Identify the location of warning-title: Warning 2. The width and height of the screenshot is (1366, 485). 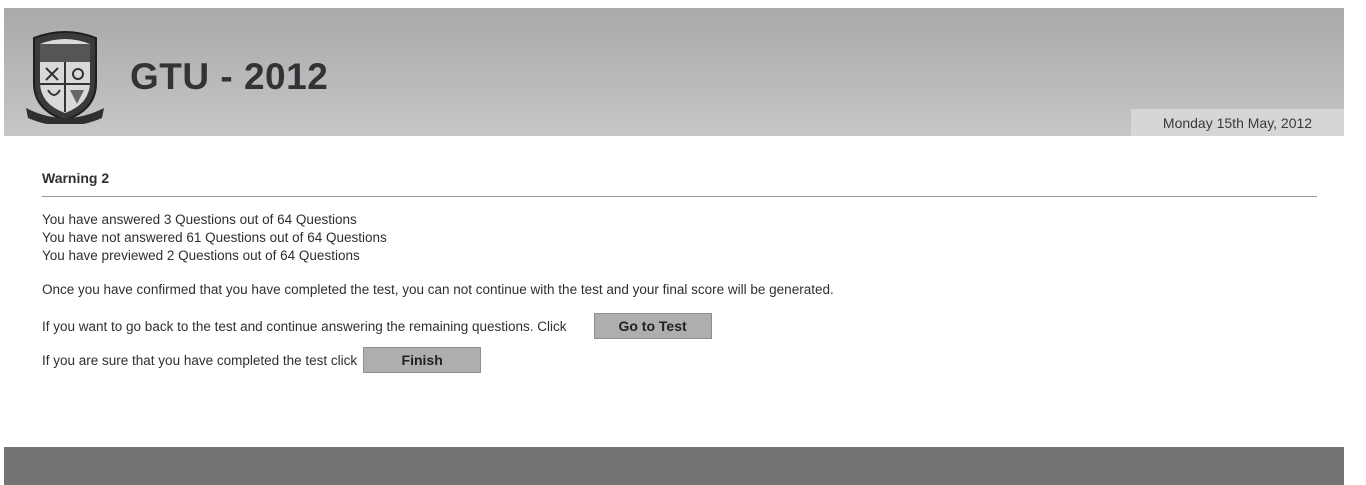
(679, 183).